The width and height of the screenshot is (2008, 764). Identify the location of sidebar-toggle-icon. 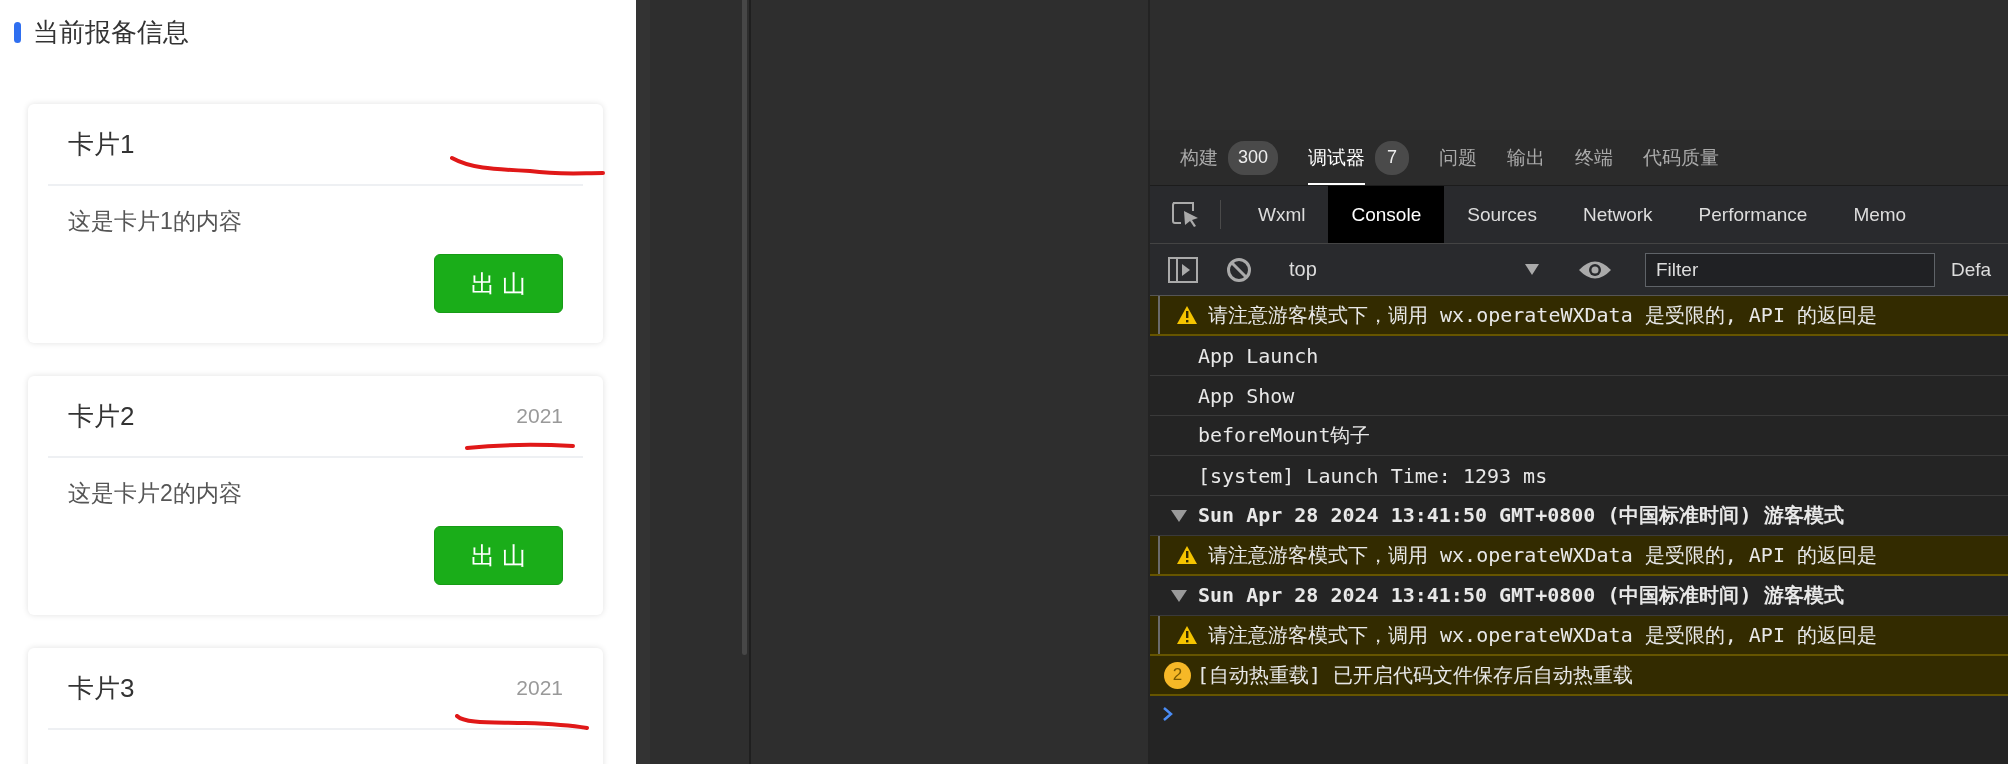
(1183, 269).